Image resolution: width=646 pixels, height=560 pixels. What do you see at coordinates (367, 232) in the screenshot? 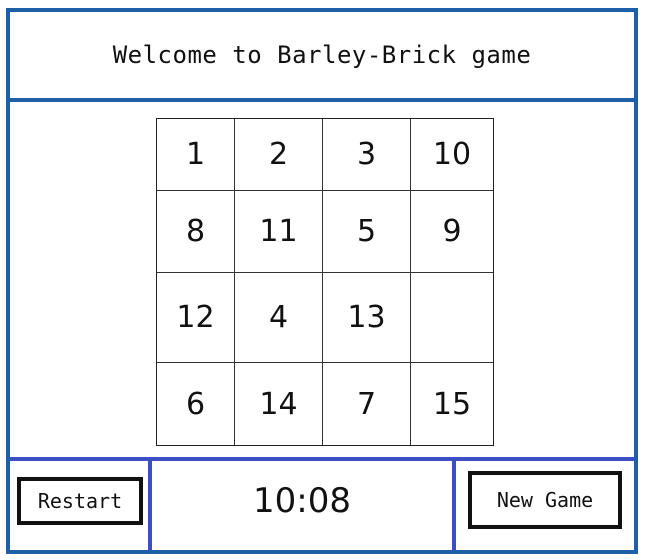
I see `tile: 5` at bounding box center [367, 232].